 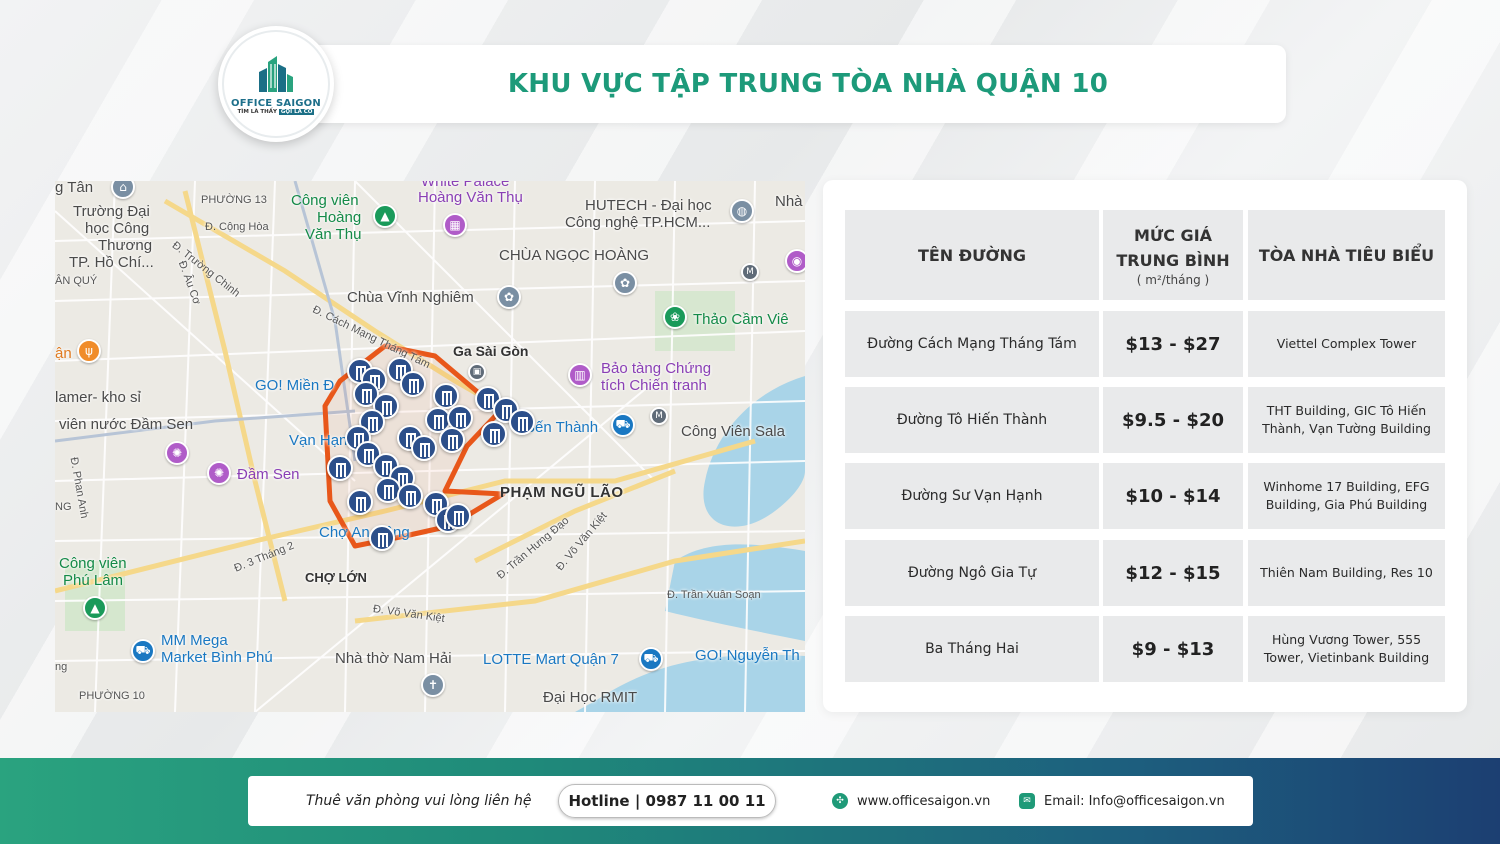 What do you see at coordinates (74, 188) in the screenshot?
I see `map-label: g Tân` at bounding box center [74, 188].